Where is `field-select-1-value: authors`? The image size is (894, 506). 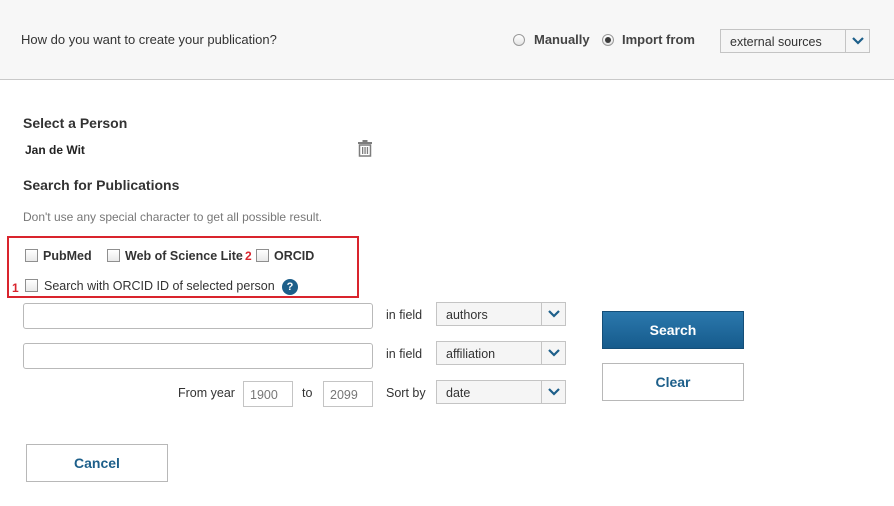
field-select-1-value: authors is located at coordinates (467, 315).